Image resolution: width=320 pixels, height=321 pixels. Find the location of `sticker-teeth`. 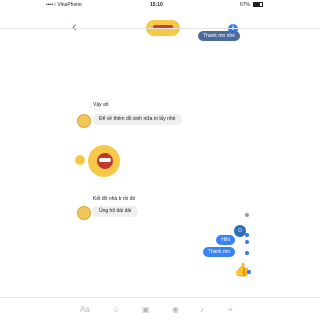

sticker-teeth is located at coordinates (105, 160).